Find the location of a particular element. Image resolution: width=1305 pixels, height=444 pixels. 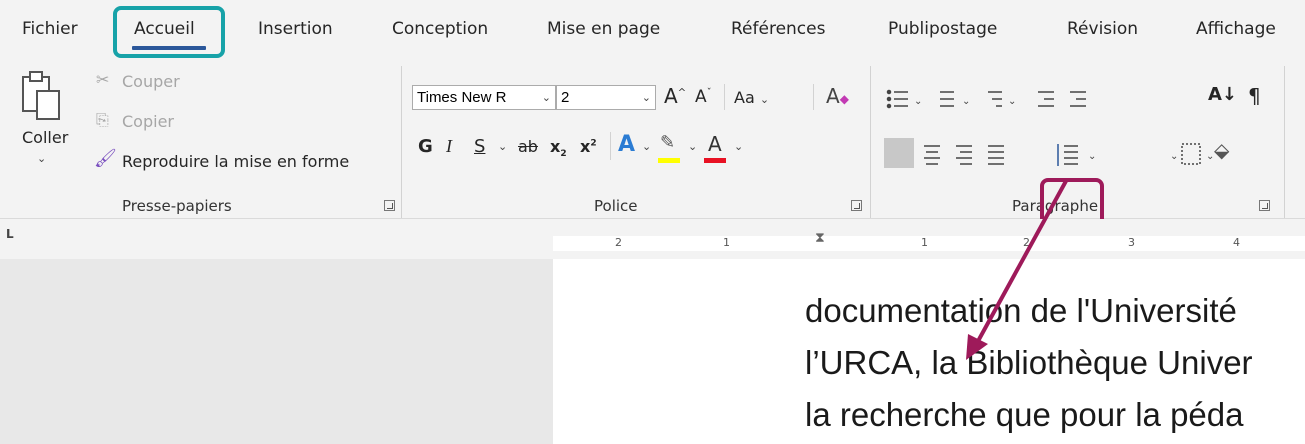

strikethrough-icon: ab is located at coordinates (528, 146).